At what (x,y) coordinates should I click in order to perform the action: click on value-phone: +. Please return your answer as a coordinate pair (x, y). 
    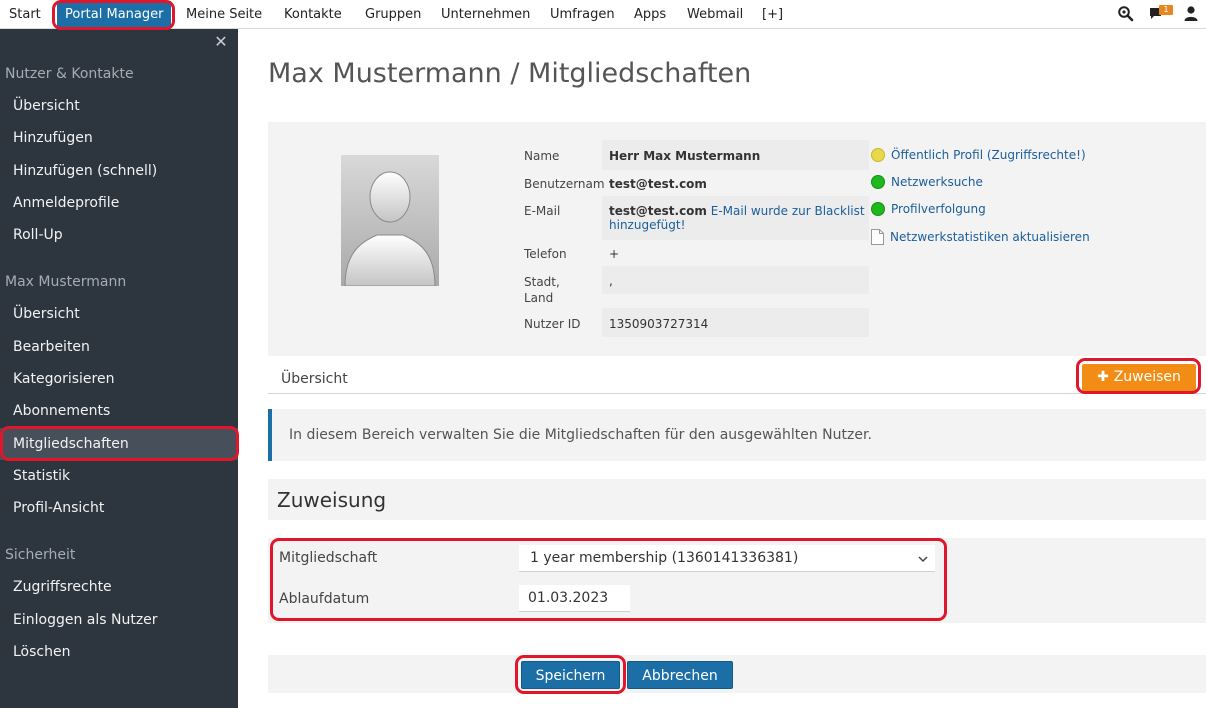
    Looking at the image, I should click on (614, 254).